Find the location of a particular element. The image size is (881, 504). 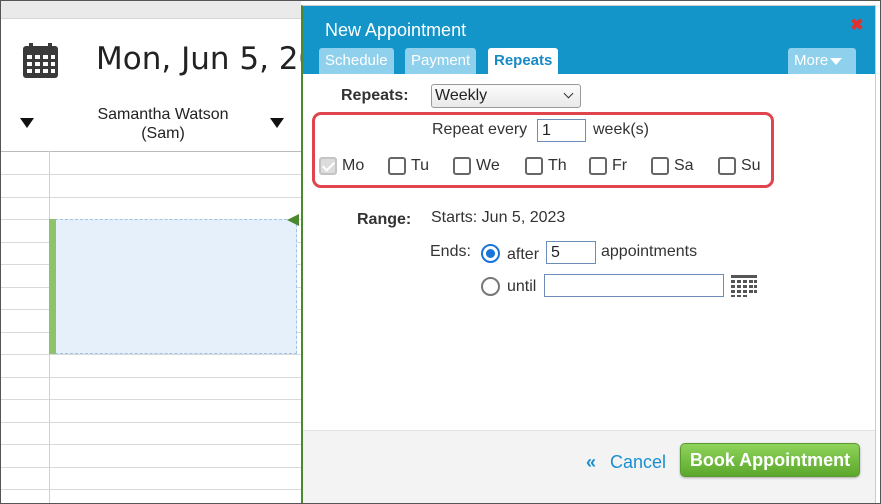

staff-dropdown-icon is located at coordinates (277, 123).